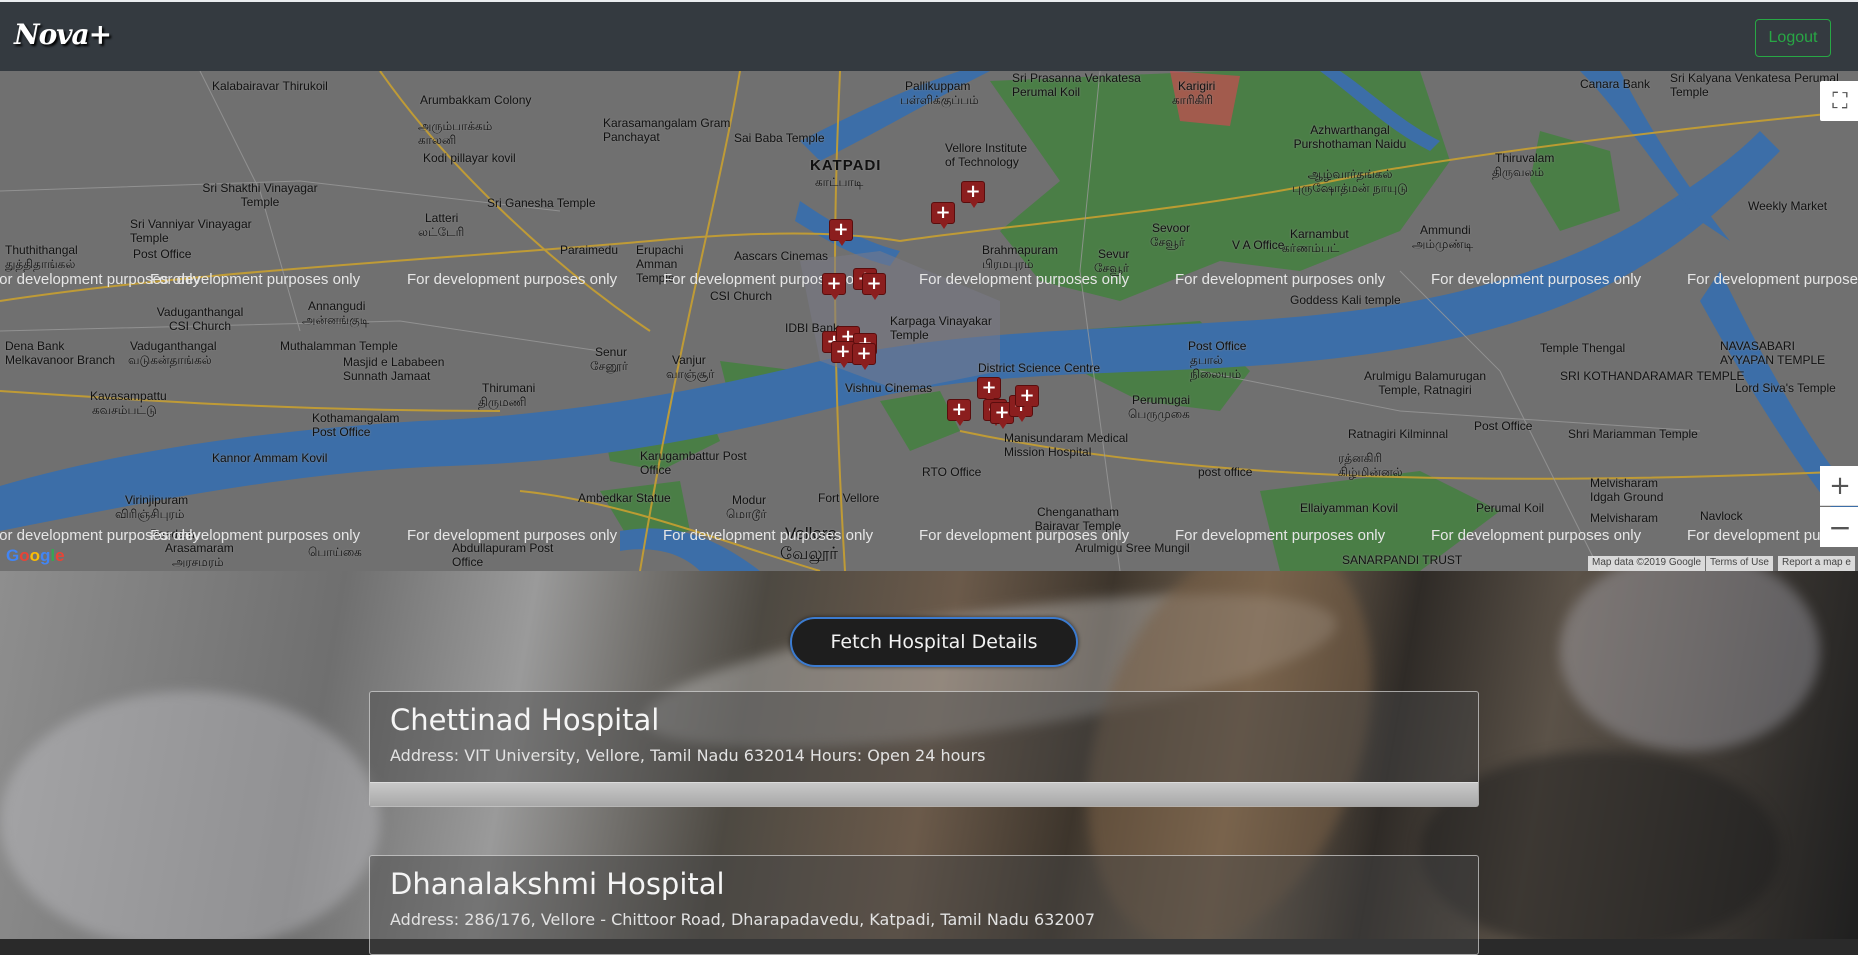  What do you see at coordinates (929, 35) in the screenshot?
I see `navbar: Nova+ Logout` at bounding box center [929, 35].